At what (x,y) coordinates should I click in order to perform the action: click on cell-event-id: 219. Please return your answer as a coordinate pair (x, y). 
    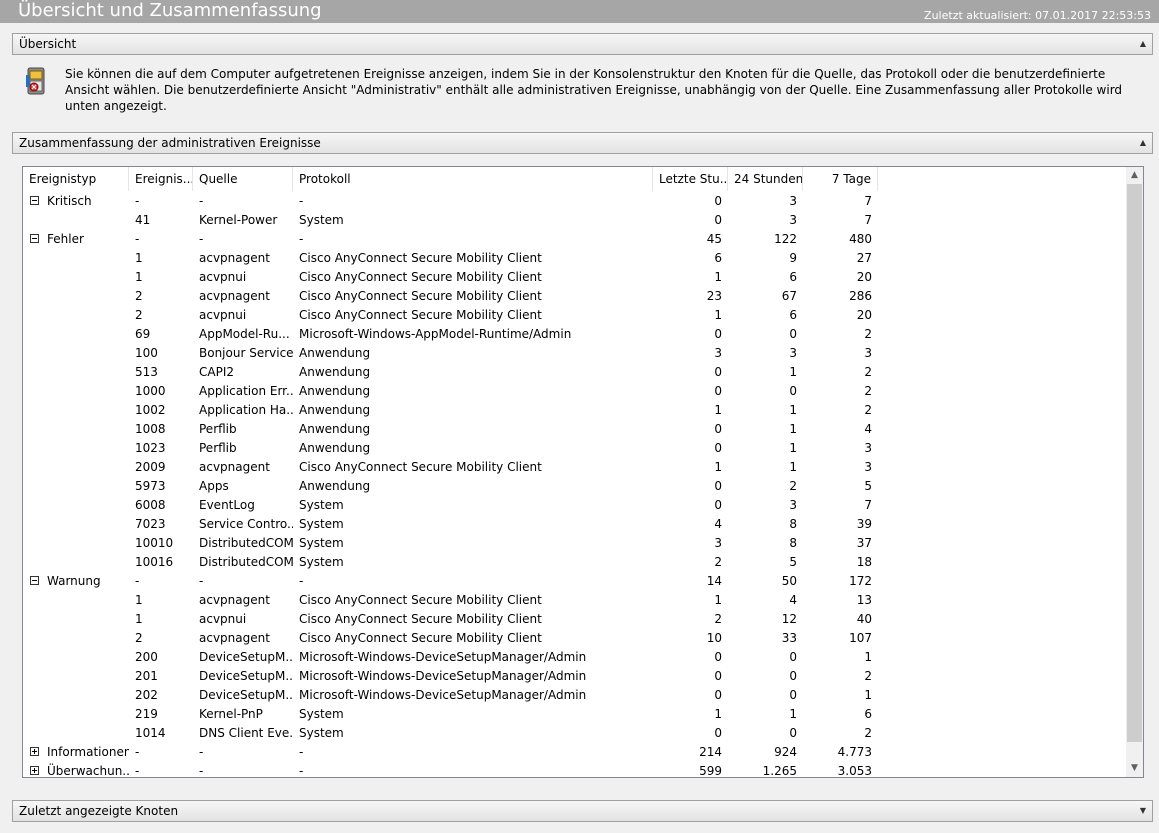
    Looking at the image, I should click on (146, 714).